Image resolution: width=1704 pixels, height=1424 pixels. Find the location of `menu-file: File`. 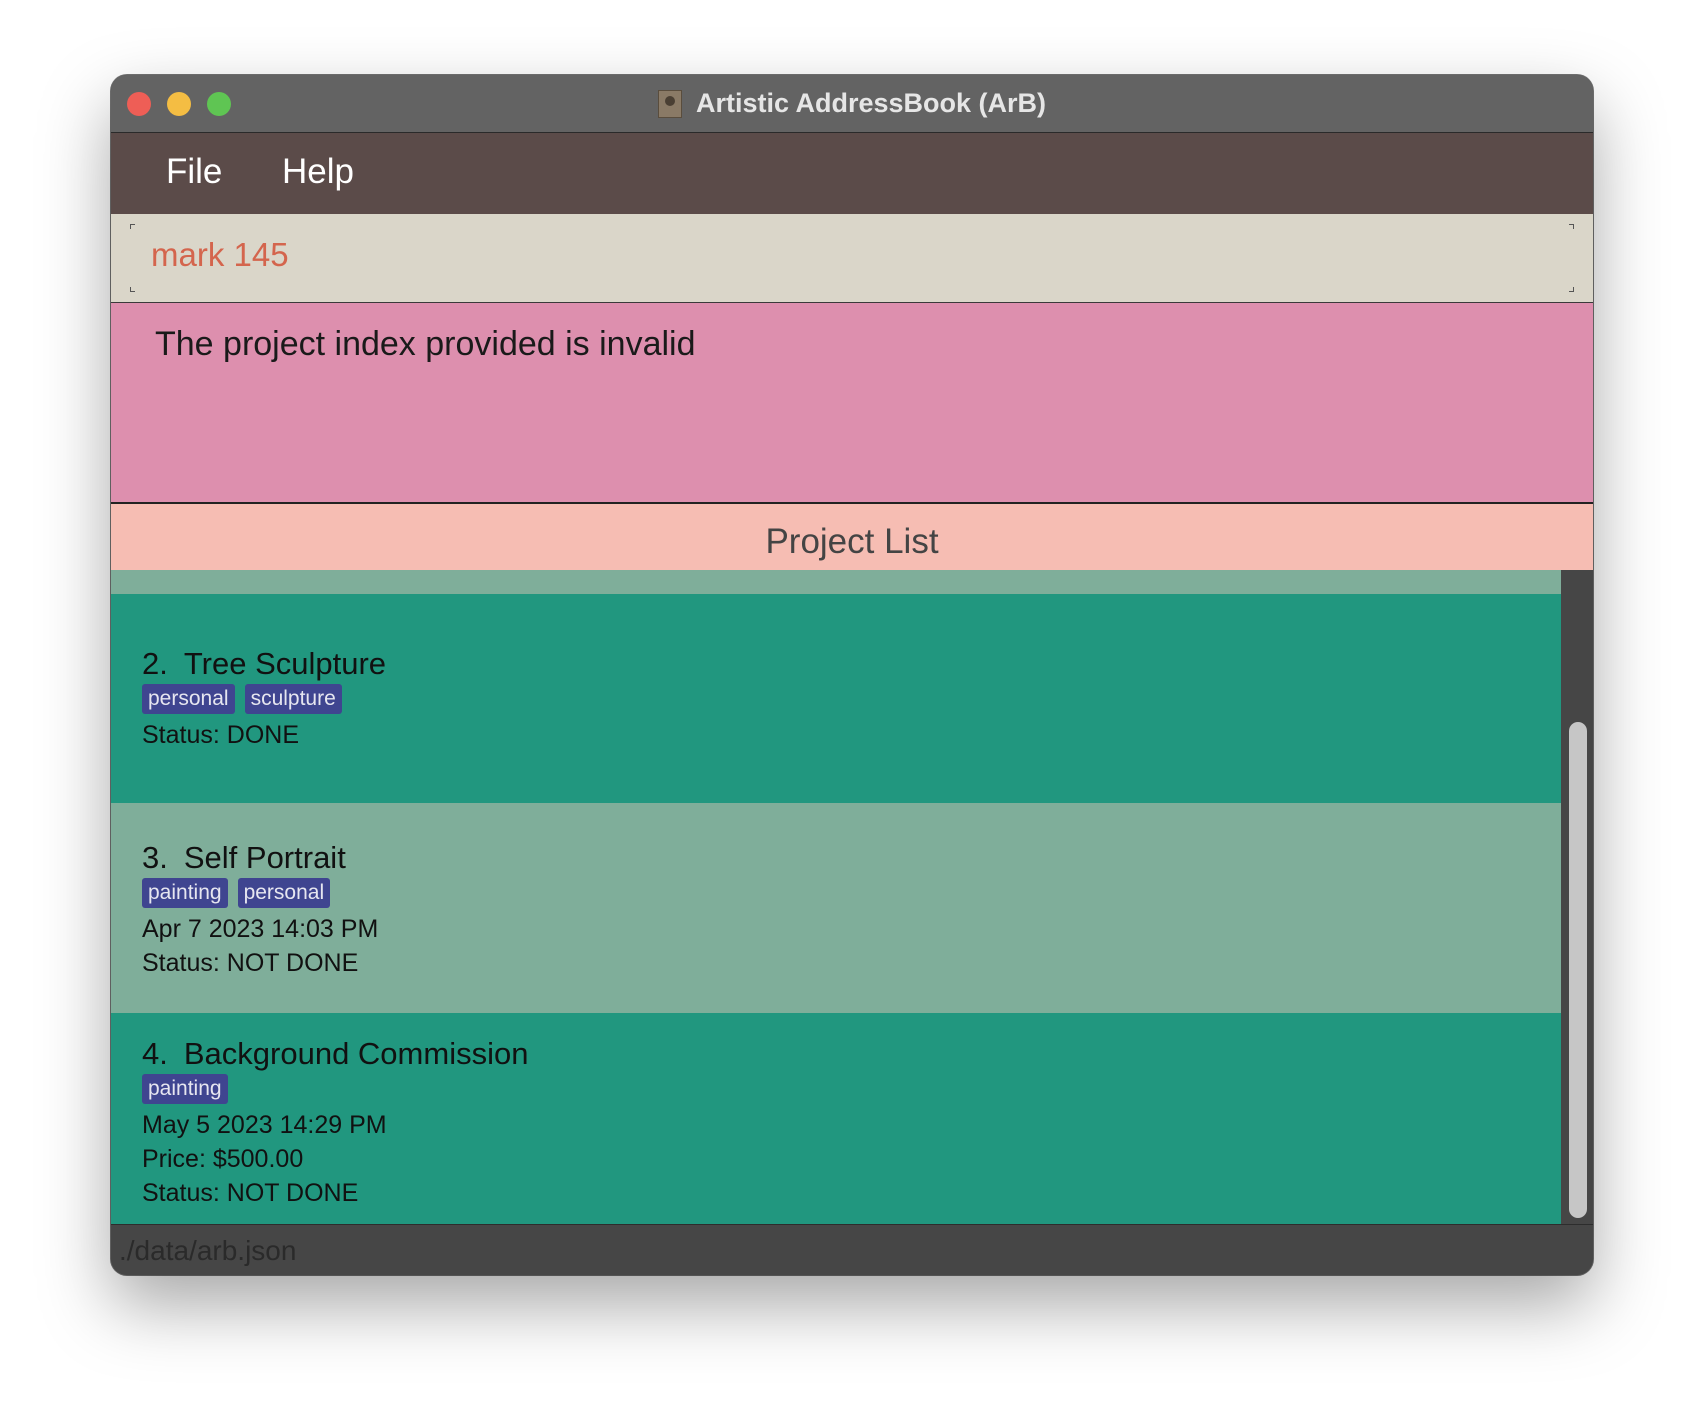

menu-file: File is located at coordinates (194, 172).